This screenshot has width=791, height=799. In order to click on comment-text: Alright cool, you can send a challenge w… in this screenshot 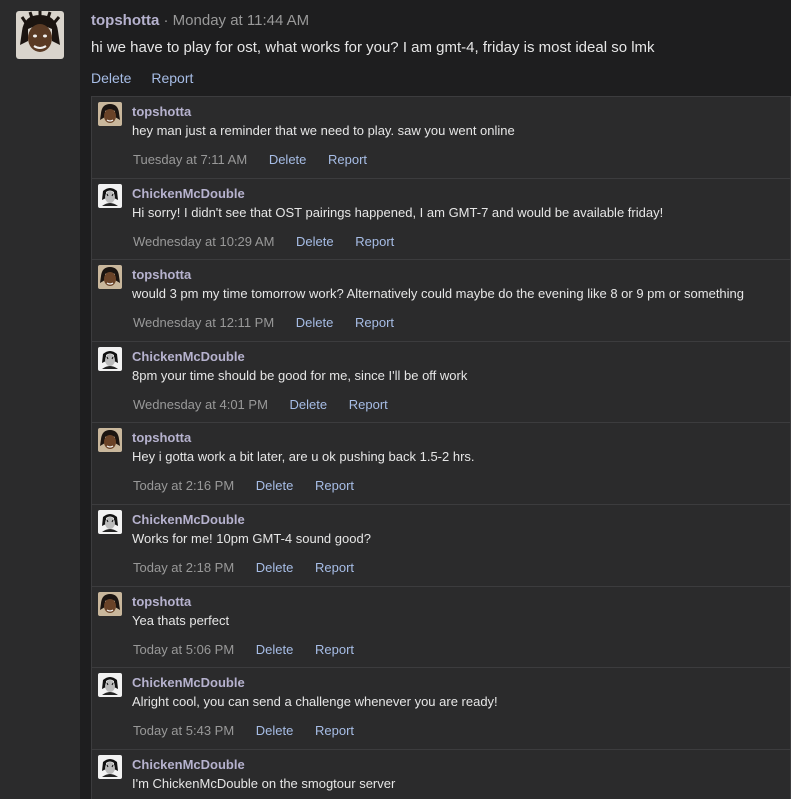, I will do `click(315, 702)`.